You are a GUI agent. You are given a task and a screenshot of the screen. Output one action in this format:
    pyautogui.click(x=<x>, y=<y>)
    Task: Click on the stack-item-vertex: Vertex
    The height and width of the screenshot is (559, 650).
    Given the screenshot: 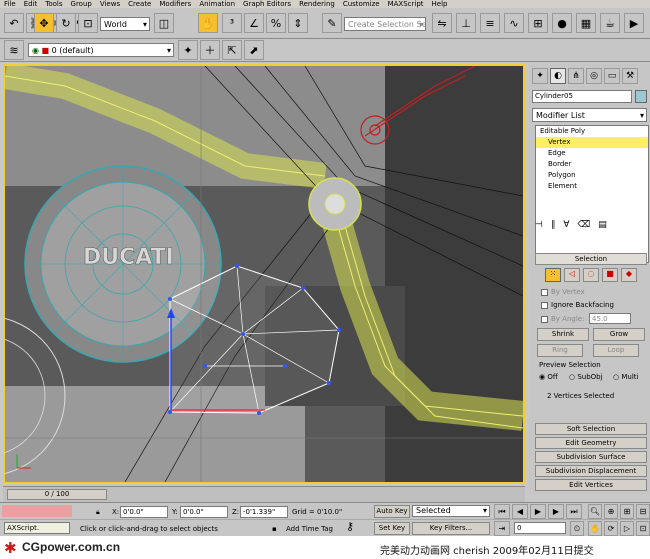 What is the action you would take?
    pyautogui.click(x=592, y=142)
    